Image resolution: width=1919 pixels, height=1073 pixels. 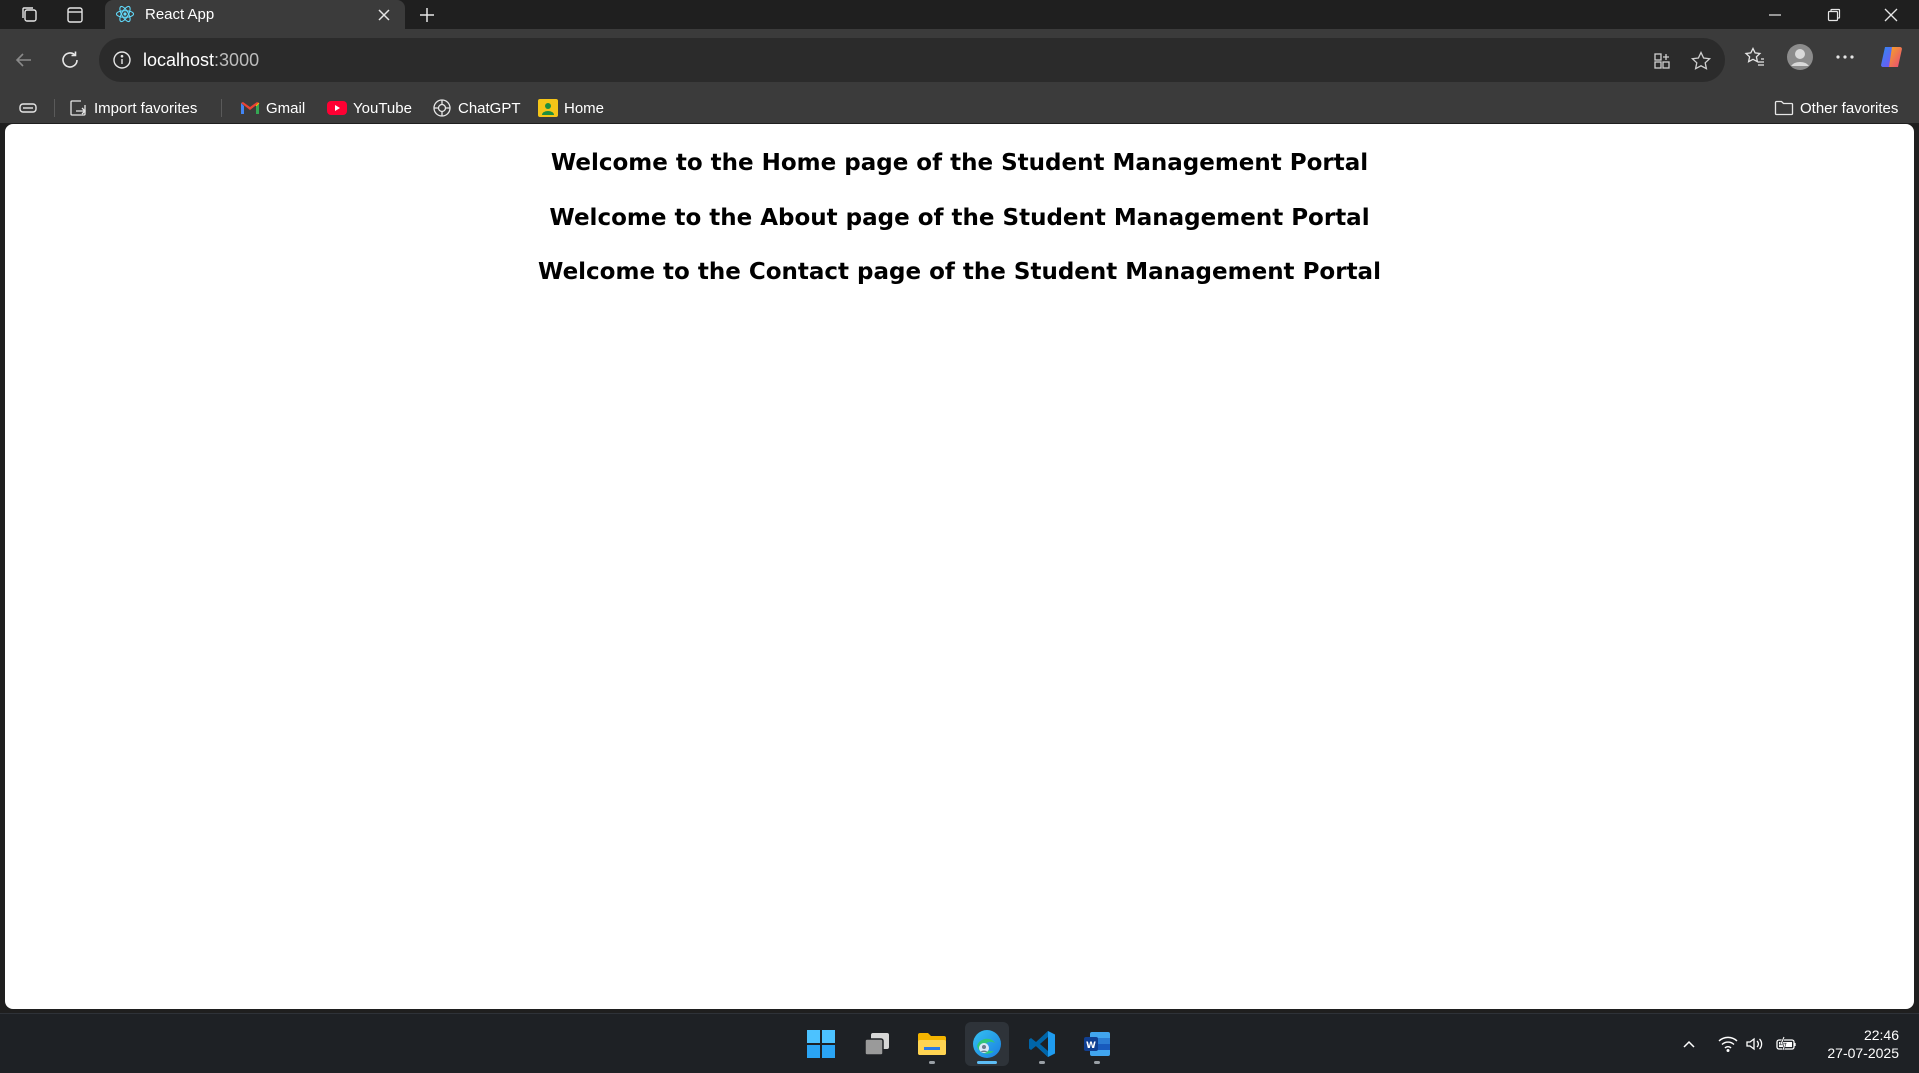 I want to click on favorites-icon, so click(x=1755, y=57).